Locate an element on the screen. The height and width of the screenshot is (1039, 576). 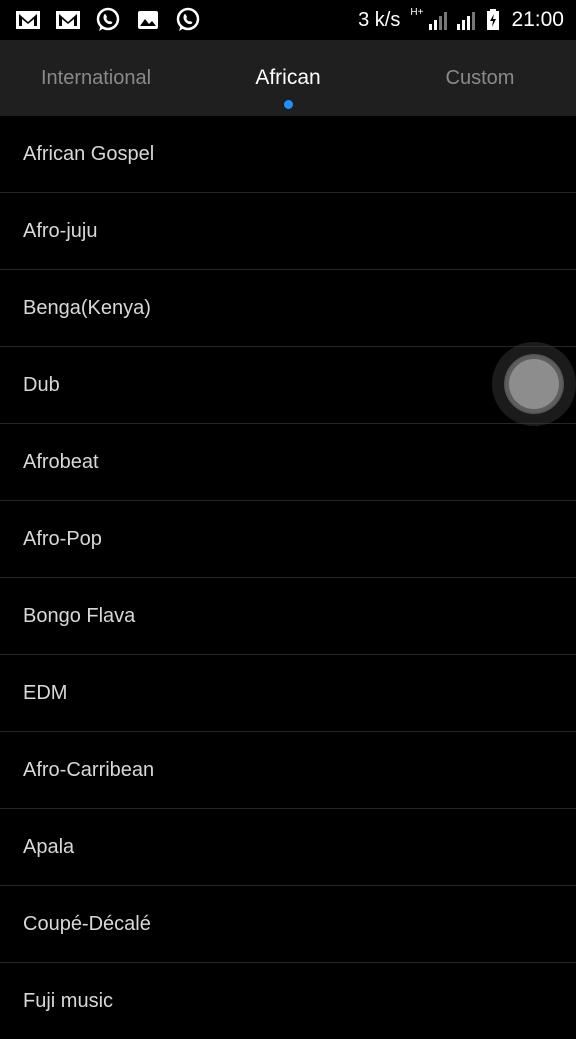
tab-african: African is located at coordinates (288, 78).